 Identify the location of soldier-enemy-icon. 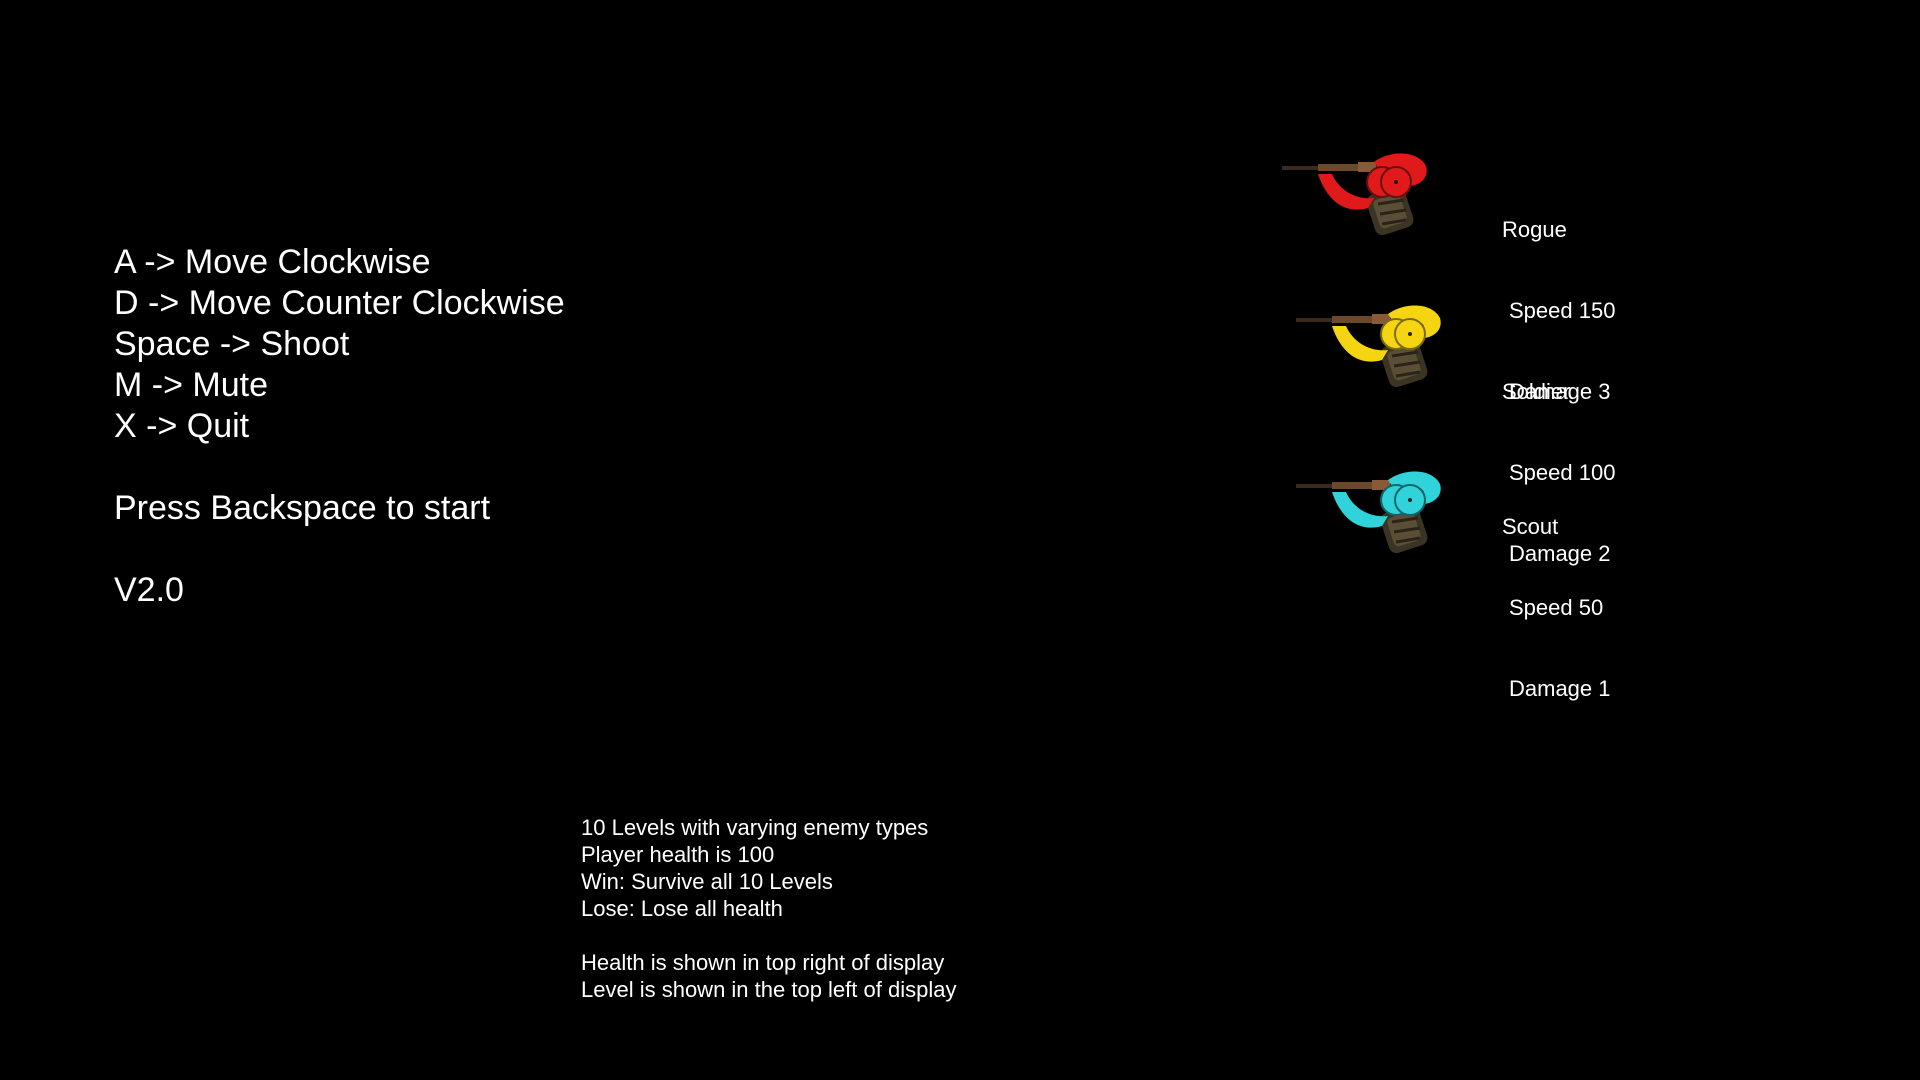
(1368, 346).